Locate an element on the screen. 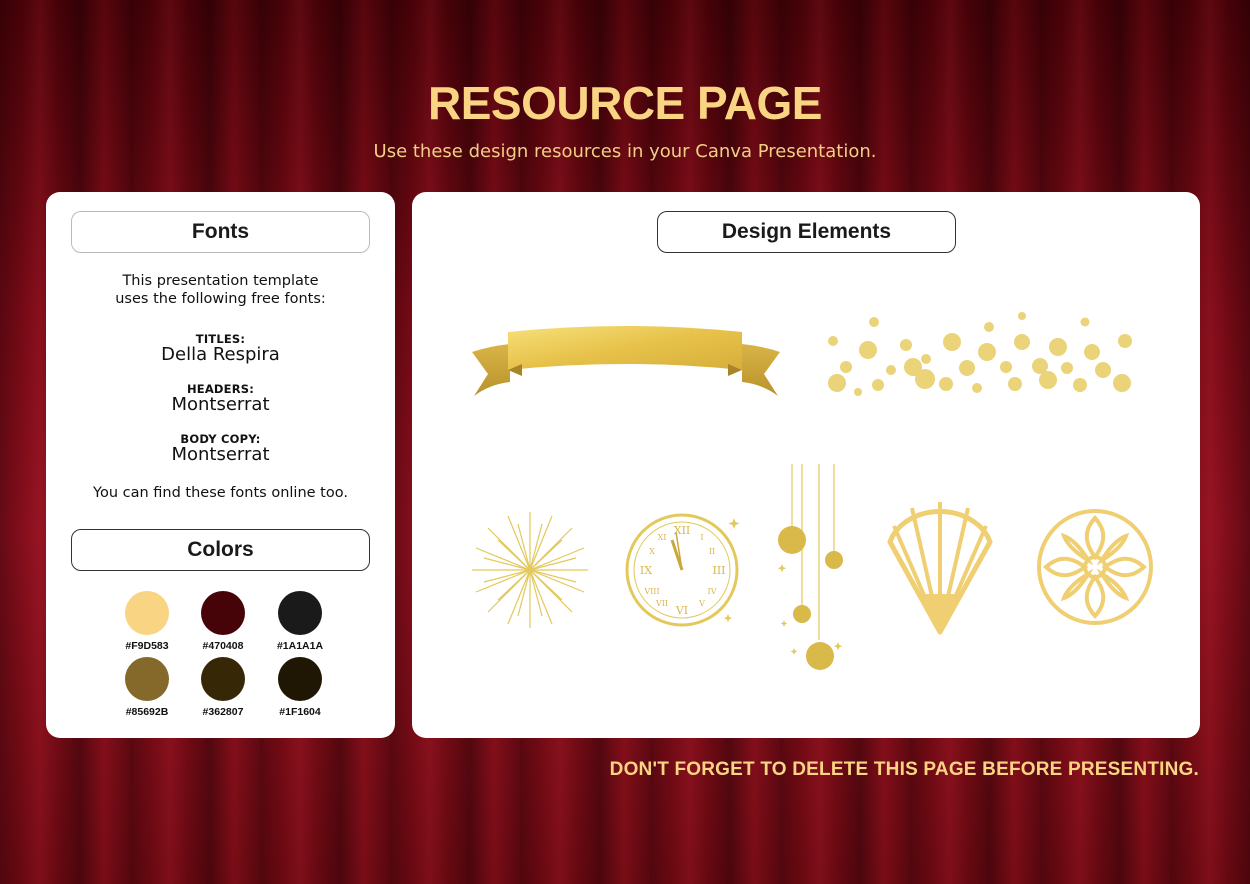 Image resolution: width=1250 pixels, height=884 pixels. swatch-hex: #F9D583 is located at coordinates (147, 646).